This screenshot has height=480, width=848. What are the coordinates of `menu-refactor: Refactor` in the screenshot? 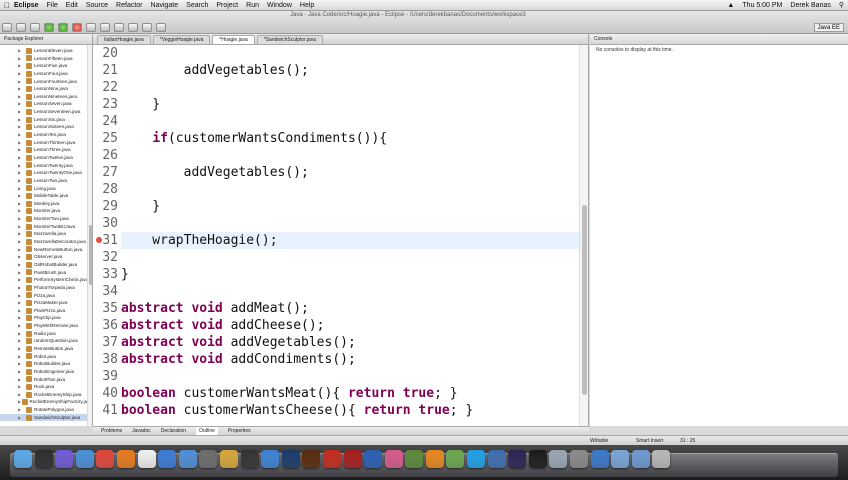 It's located at (129, 5).